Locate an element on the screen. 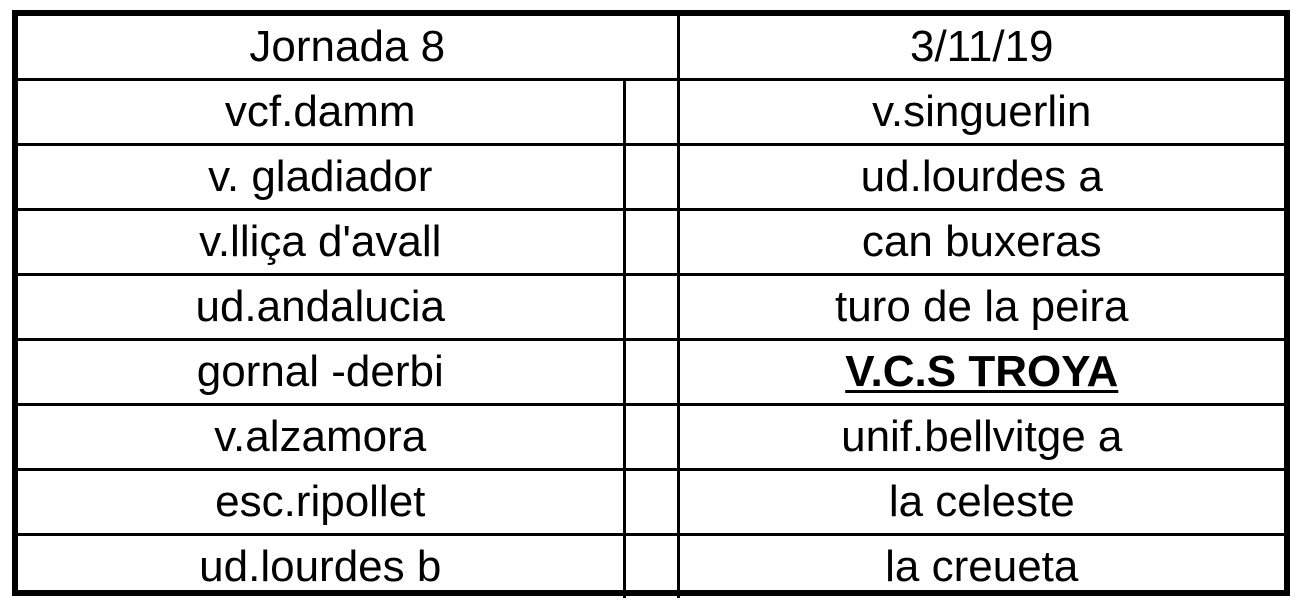  table-row: v.alzamora unif.bellvitge a is located at coordinates (651, 437).